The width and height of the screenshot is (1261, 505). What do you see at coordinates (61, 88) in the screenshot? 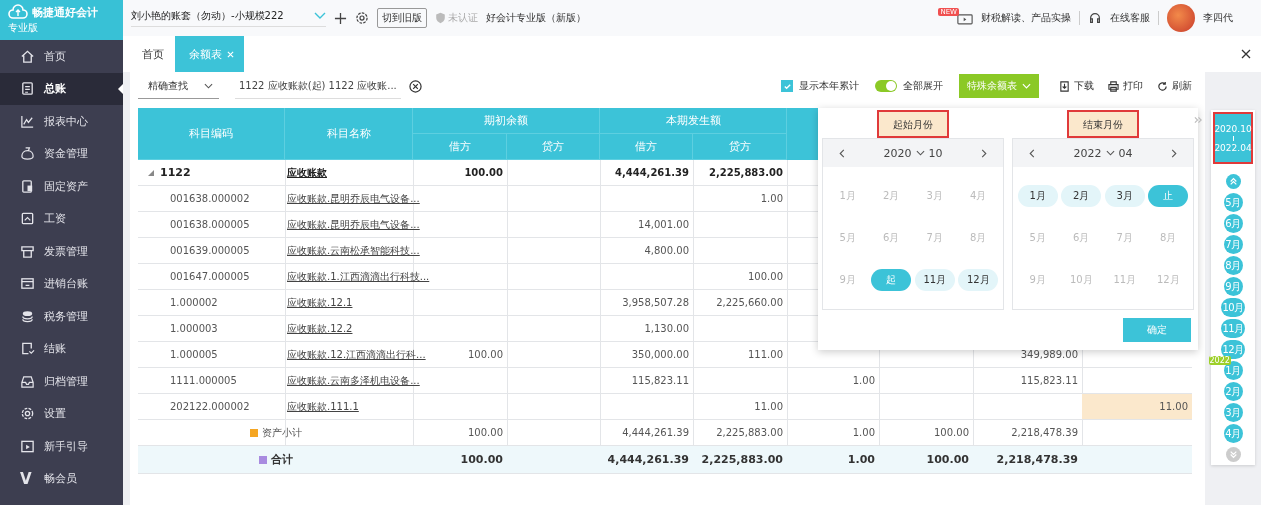
I see `nav-item: 总账` at bounding box center [61, 88].